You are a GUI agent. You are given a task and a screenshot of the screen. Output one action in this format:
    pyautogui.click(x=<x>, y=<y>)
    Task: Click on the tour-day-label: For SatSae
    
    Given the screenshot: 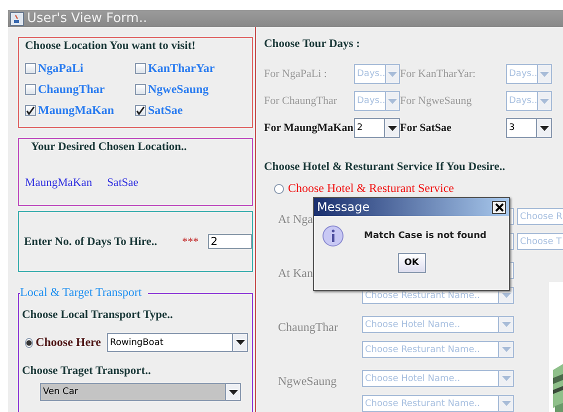 What is the action you would take?
    pyautogui.click(x=426, y=128)
    